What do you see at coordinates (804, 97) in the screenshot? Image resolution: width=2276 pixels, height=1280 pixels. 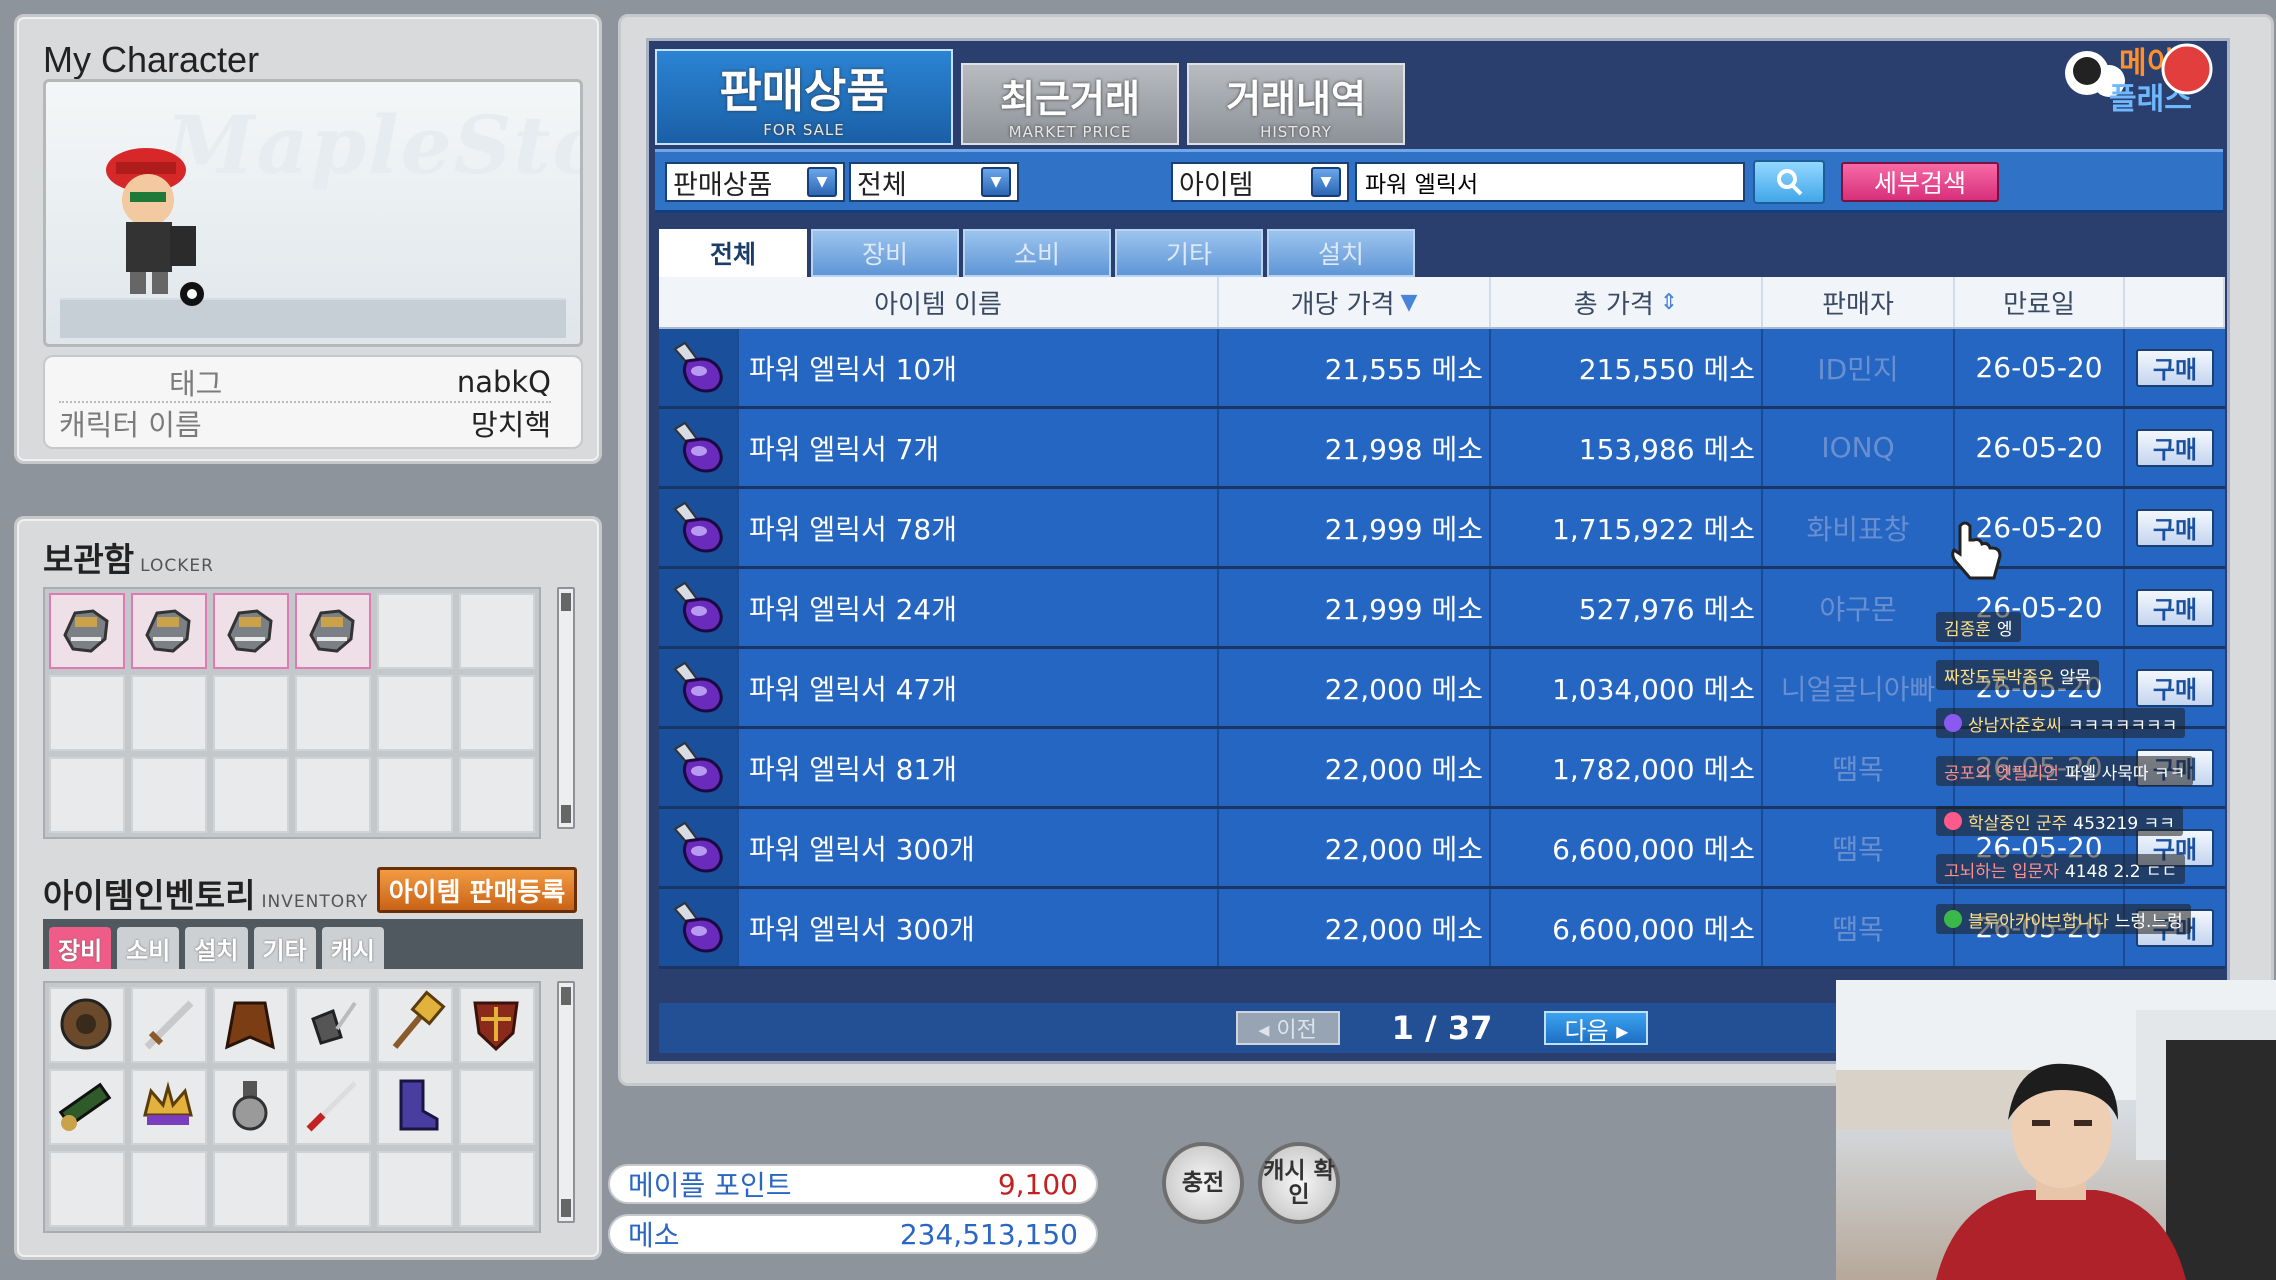 I see `market-tab: 판매상품 FOR SALE` at bounding box center [804, 97].